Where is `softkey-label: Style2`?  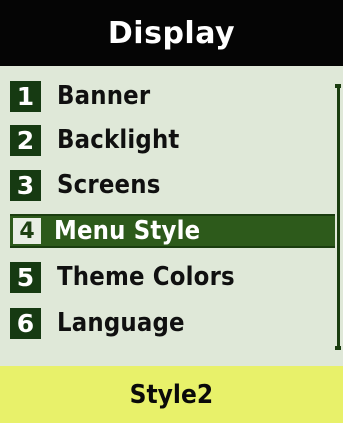 softkey-label: Style2 is located at coordinates (171, 394).